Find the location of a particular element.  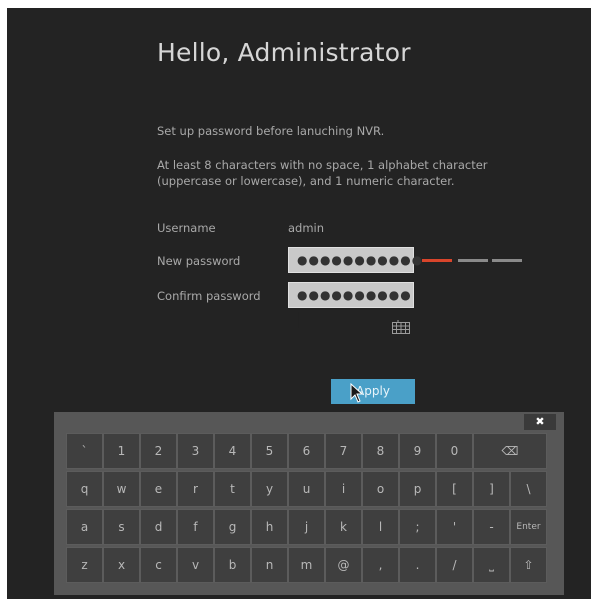

key-row4-4: b is located at coordinates (232, 565).